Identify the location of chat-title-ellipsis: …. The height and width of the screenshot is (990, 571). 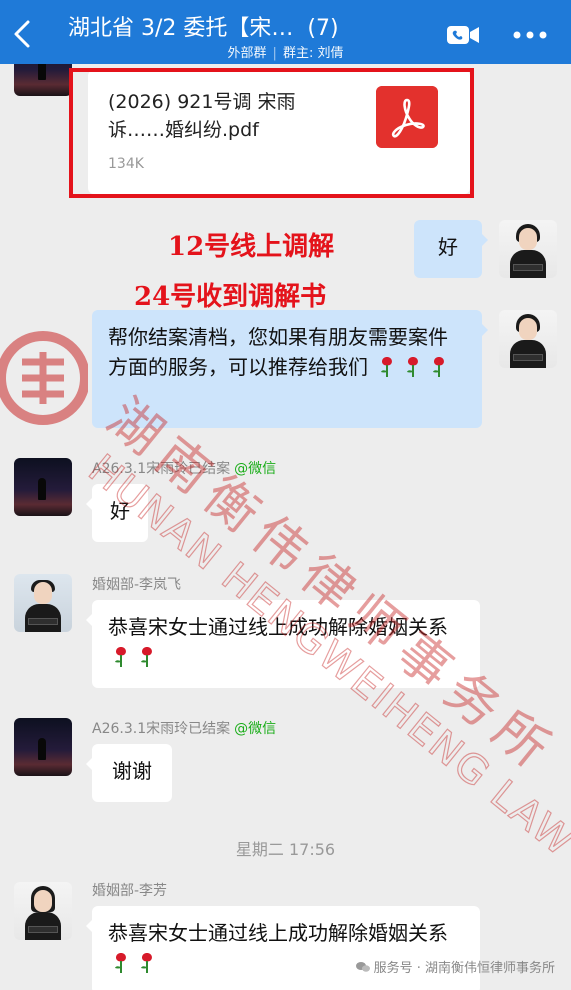
(282, 28).